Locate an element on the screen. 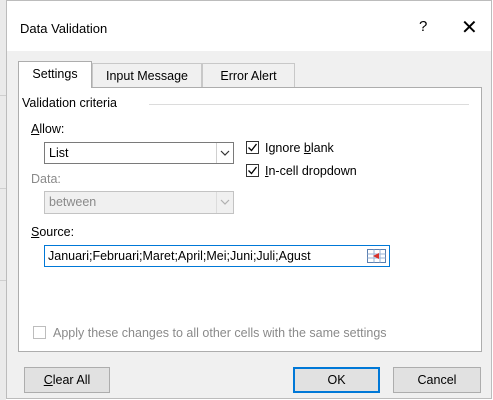  in-cell-dropdown-checkbox is located at coordinates (252, 170).